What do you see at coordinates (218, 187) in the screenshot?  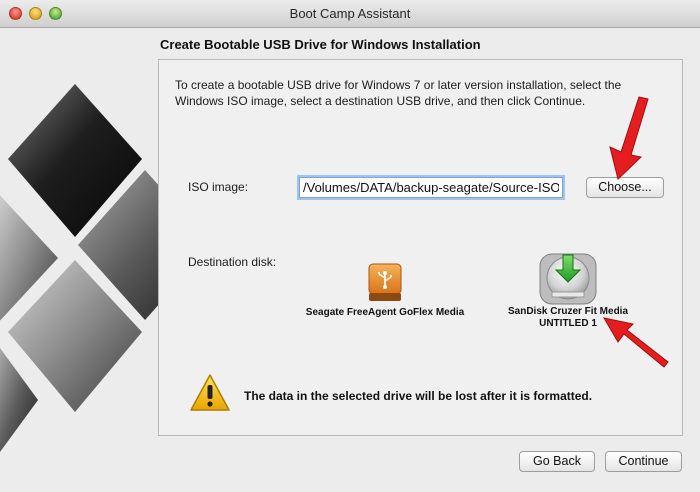 I see `iso-image-label: ISO image:` at bounding box center [218, 187].